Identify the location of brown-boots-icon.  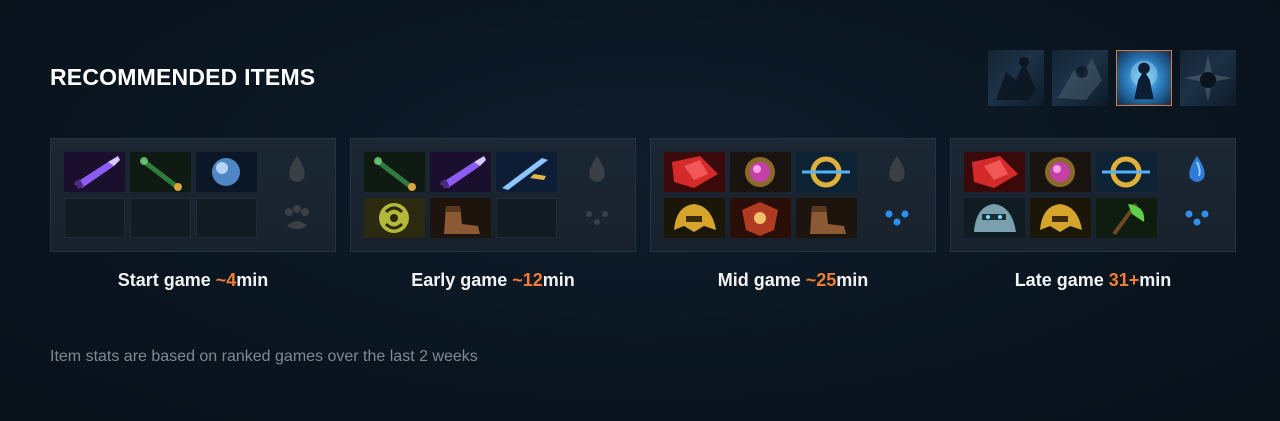
(460, 218).